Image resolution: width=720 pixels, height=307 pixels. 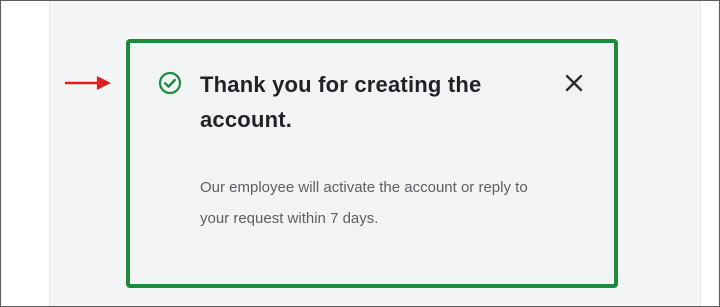 What do you see at coordinates (341, 102) in the screenshot?
I see `notification-title: Thank you for creating the account.` at bounding box center [341, 102].